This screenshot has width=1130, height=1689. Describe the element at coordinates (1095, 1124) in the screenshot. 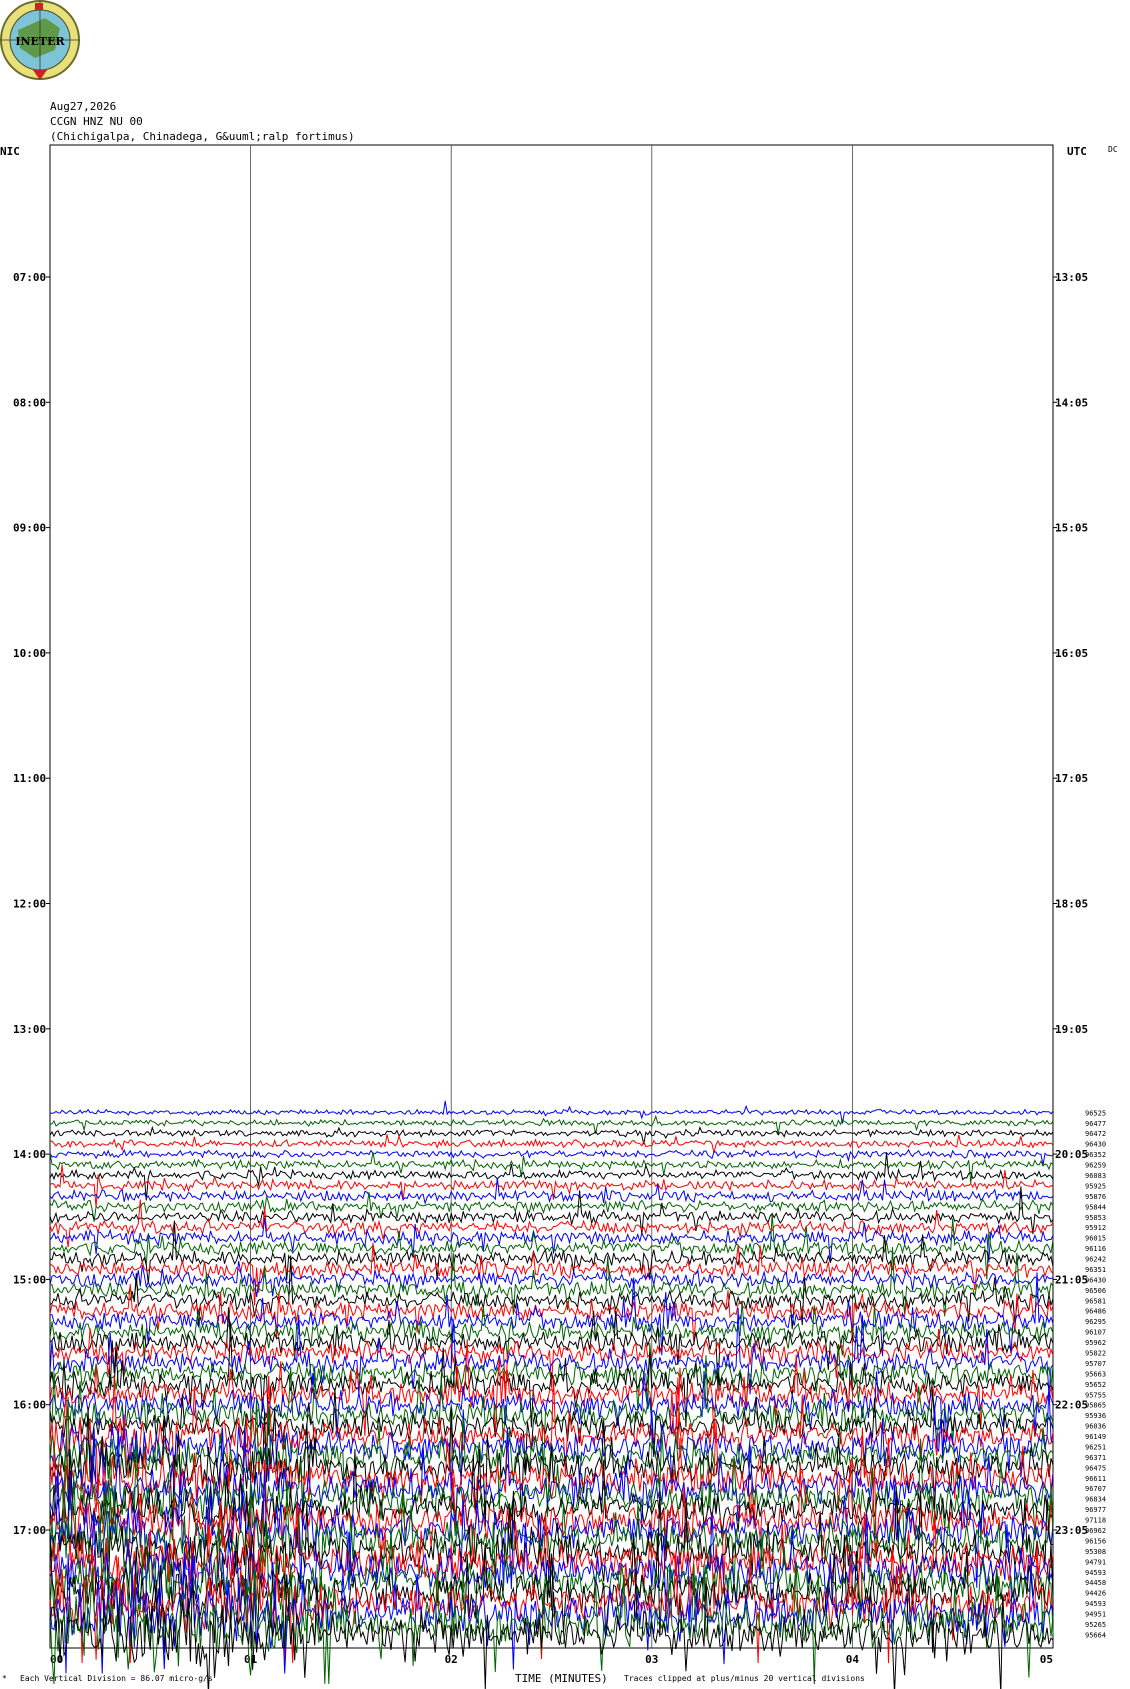

I see `trace-value-label: 96477` at that location.